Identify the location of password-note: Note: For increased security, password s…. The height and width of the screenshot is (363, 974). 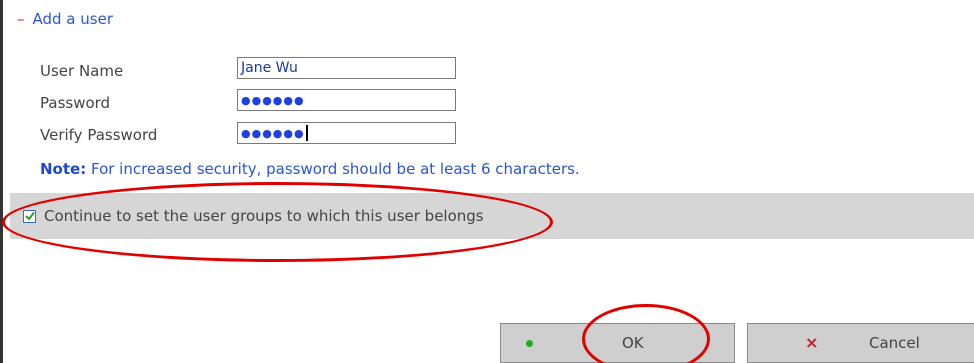
(310, 169).